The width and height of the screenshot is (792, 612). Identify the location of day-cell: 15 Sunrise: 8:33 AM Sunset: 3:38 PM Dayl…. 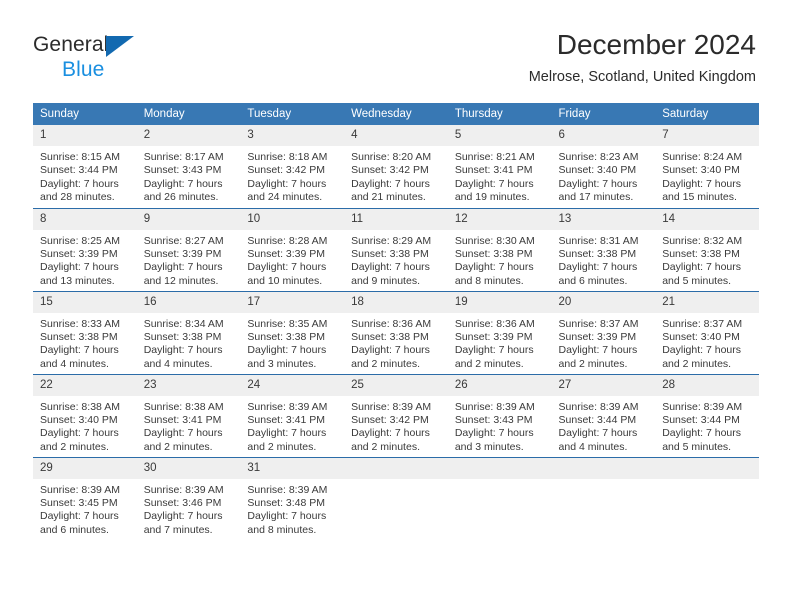
(85, 332).